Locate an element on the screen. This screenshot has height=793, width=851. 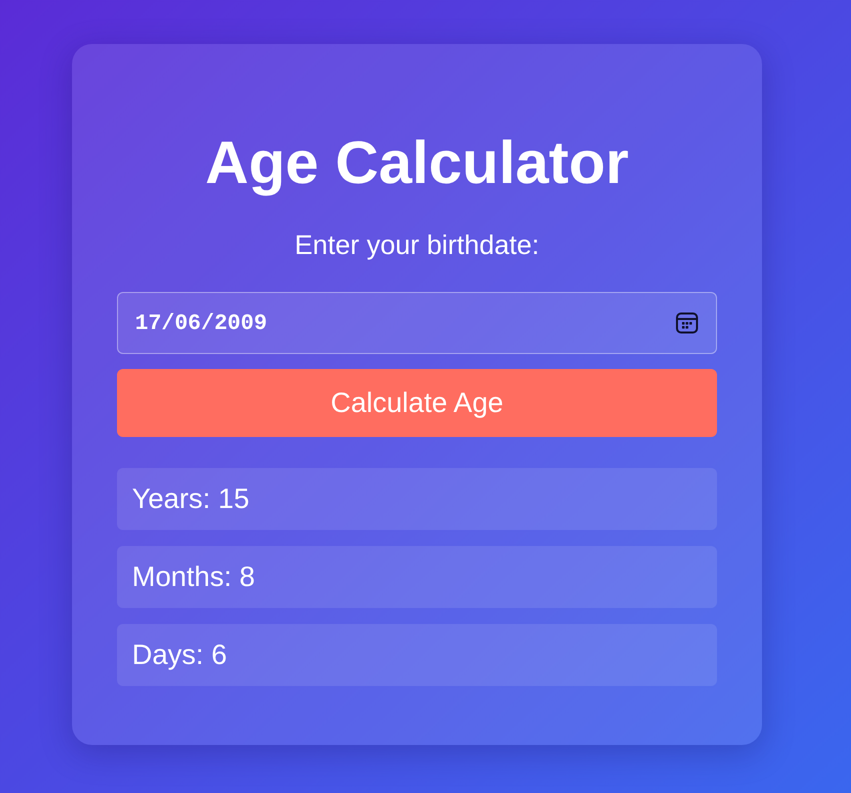
app-title: Age Calculator is located at coordinates (417, 163).